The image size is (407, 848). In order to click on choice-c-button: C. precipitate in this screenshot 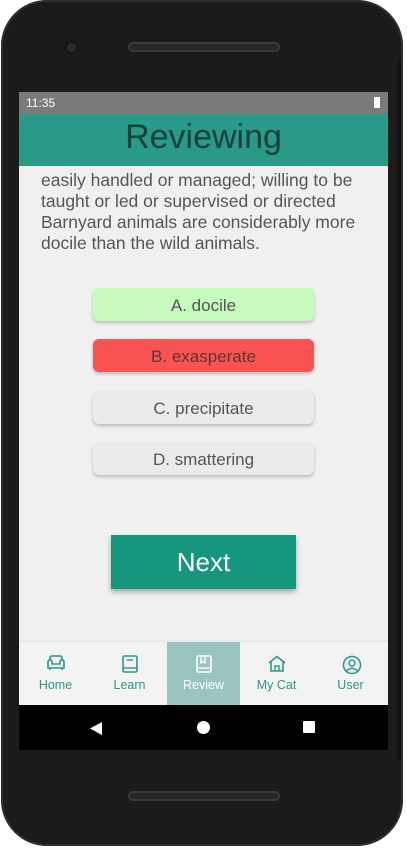, I will do `click(203, 407)`.